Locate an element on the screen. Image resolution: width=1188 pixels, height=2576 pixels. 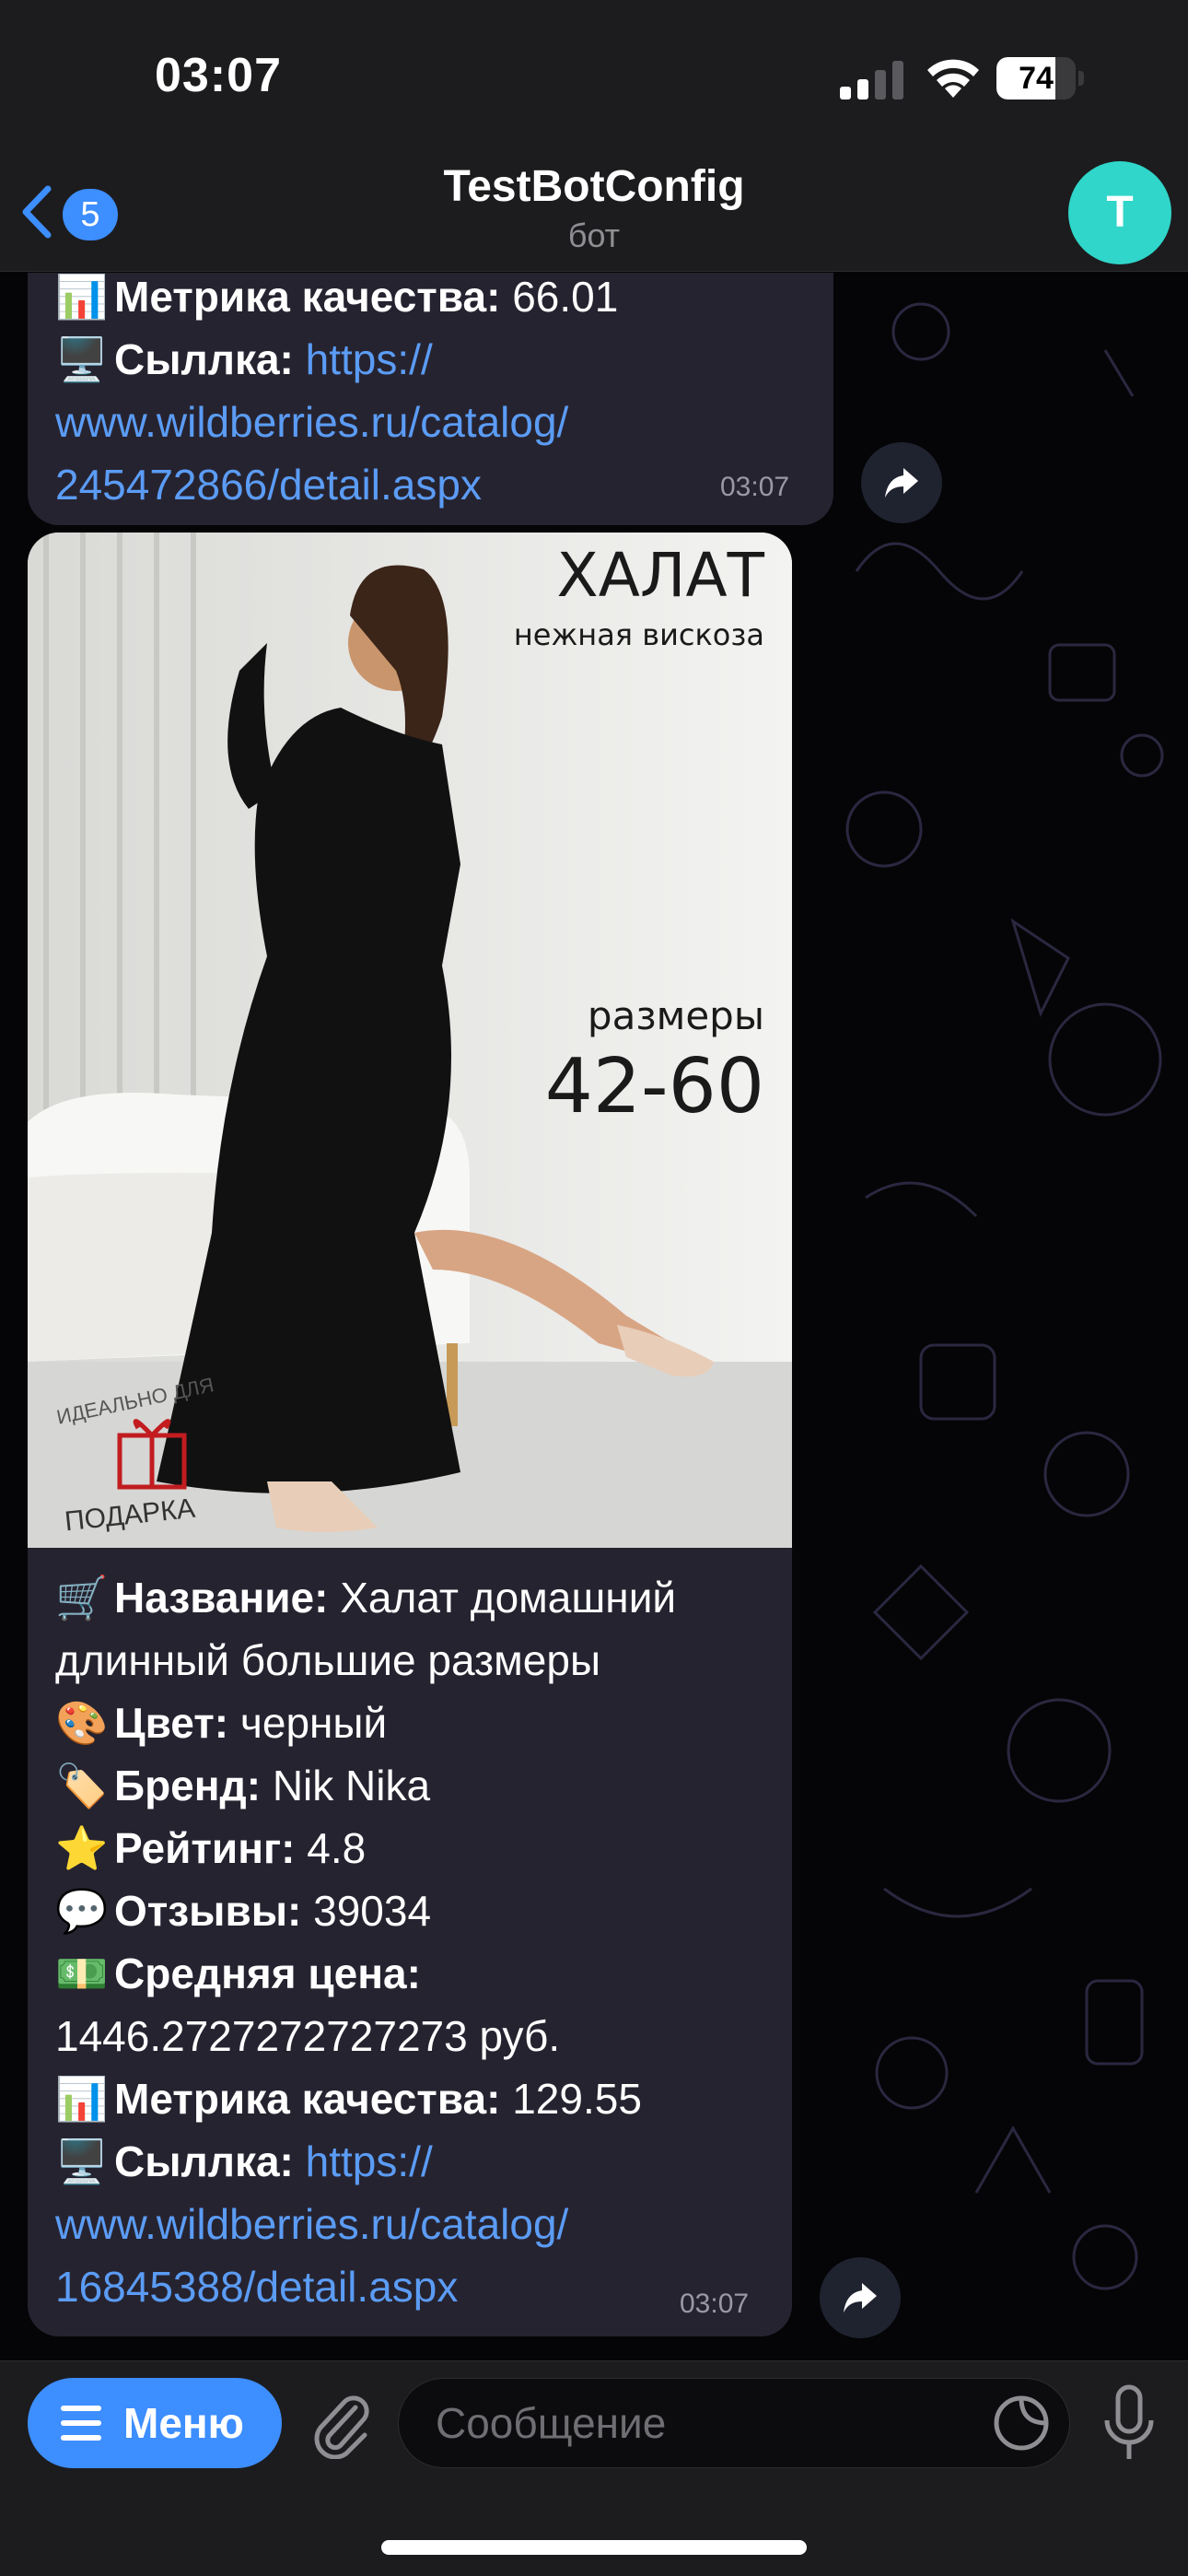
metric-line: 📊 Метрика качества: 129.55 is located at coordinates (365, 2098).